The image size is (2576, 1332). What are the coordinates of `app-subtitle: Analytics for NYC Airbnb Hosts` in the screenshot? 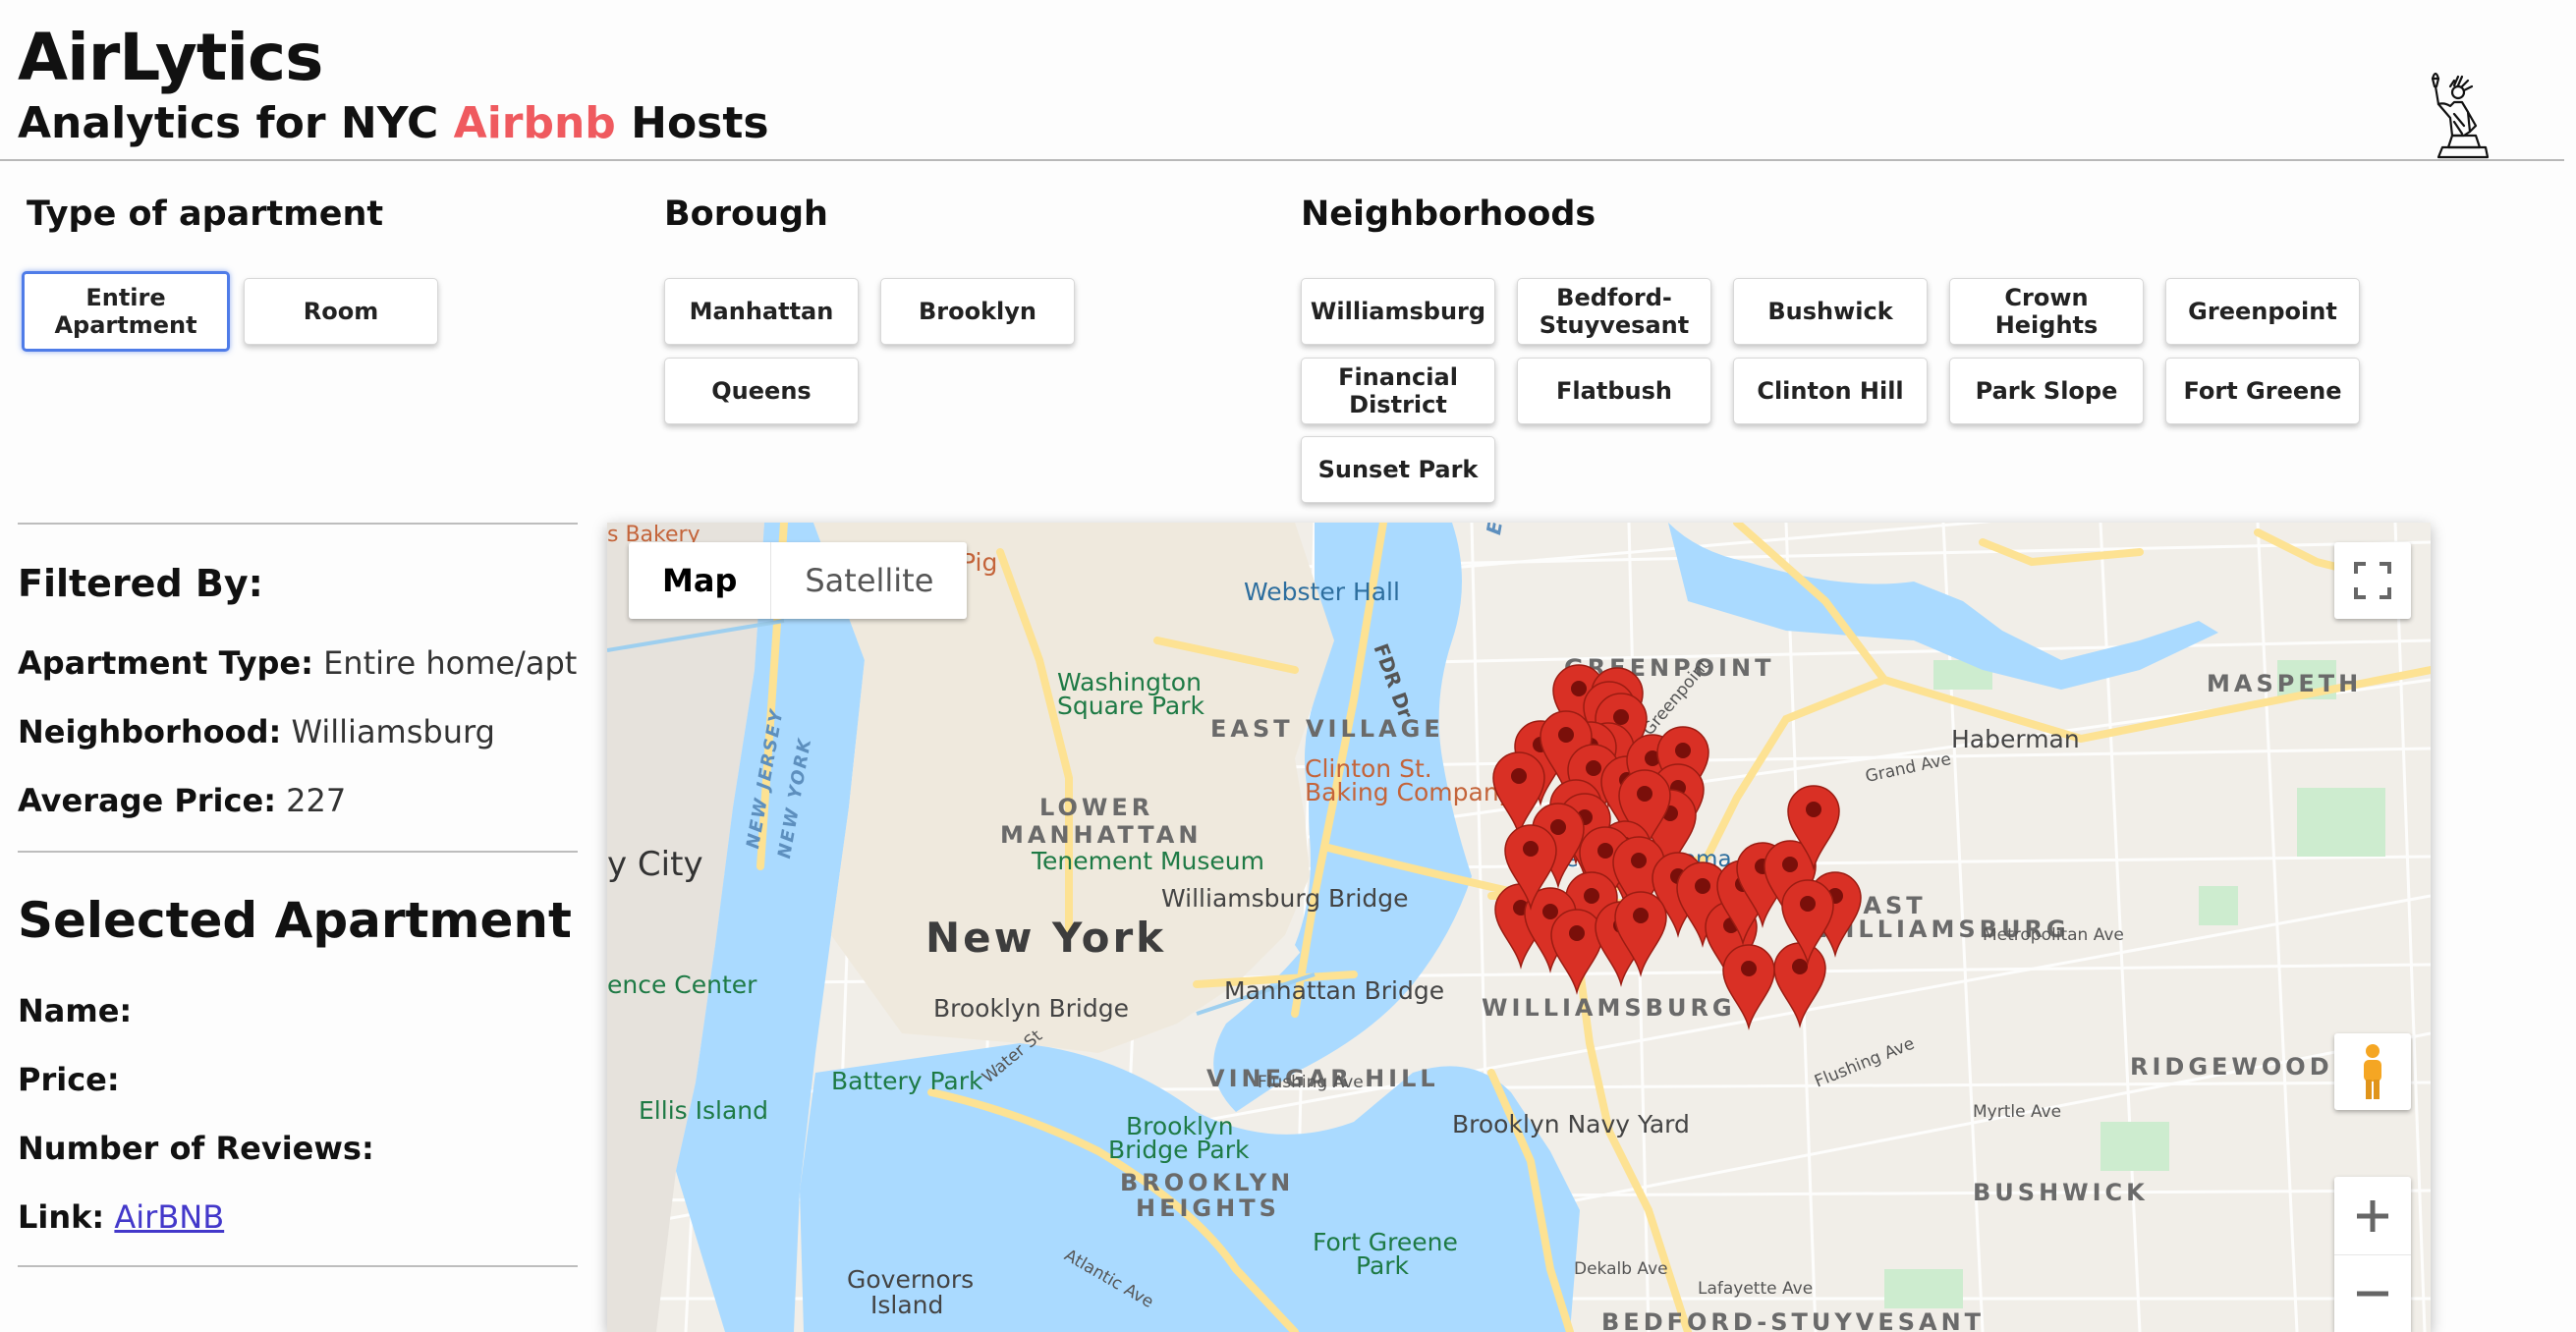 It's located at (393, 123).